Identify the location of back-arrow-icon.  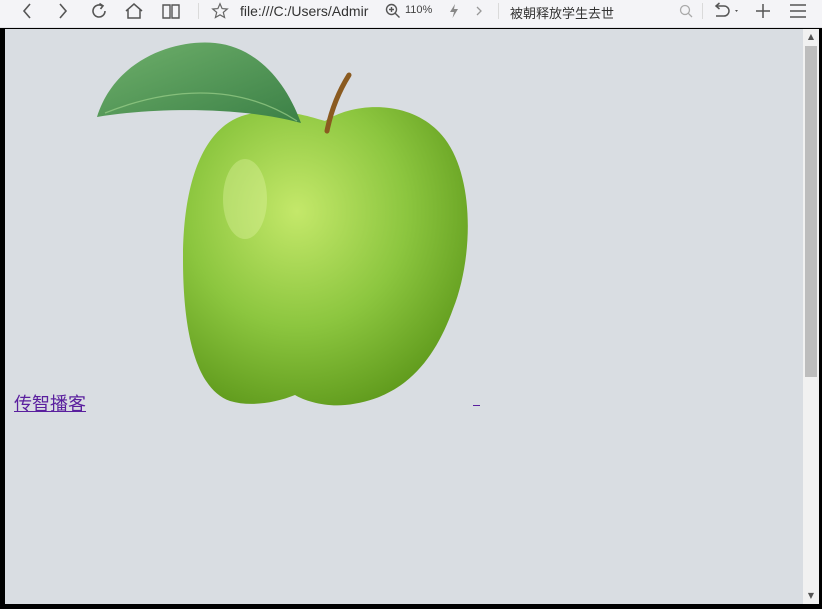
(27, 11).